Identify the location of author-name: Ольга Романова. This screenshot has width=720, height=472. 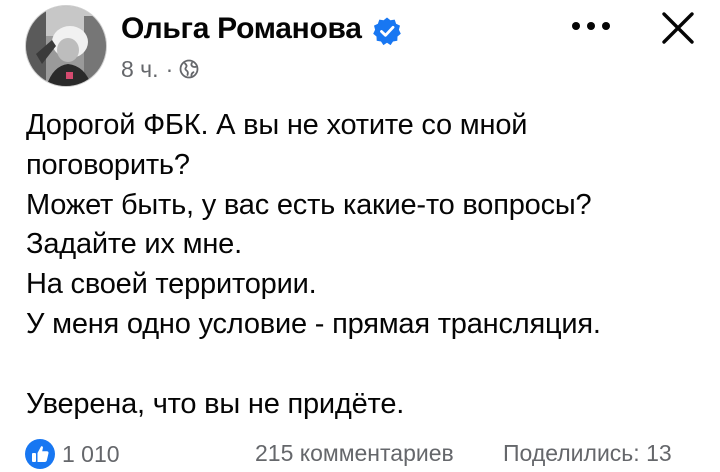
(241, 29).